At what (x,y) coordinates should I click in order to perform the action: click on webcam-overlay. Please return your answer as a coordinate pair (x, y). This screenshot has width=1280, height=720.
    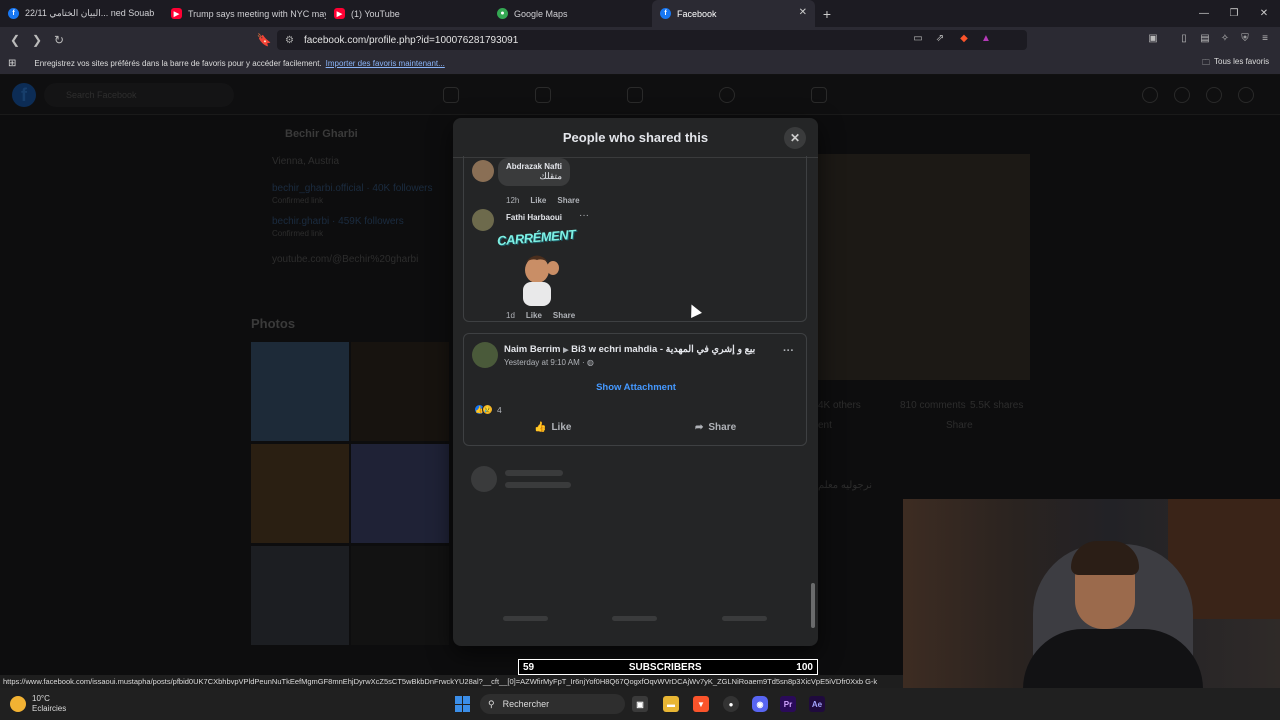
    Looking at the image, I should click on (1091, 609).